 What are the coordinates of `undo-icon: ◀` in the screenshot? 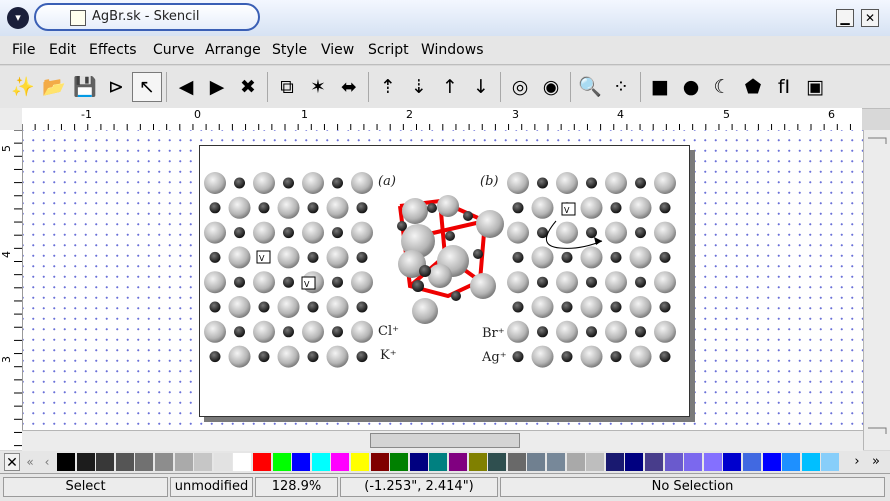 It's located at (186, 87).